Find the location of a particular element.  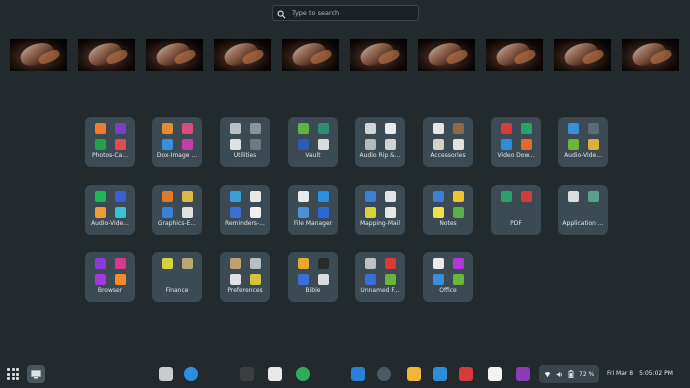

camera-icon is located at coordinates (120, 128).